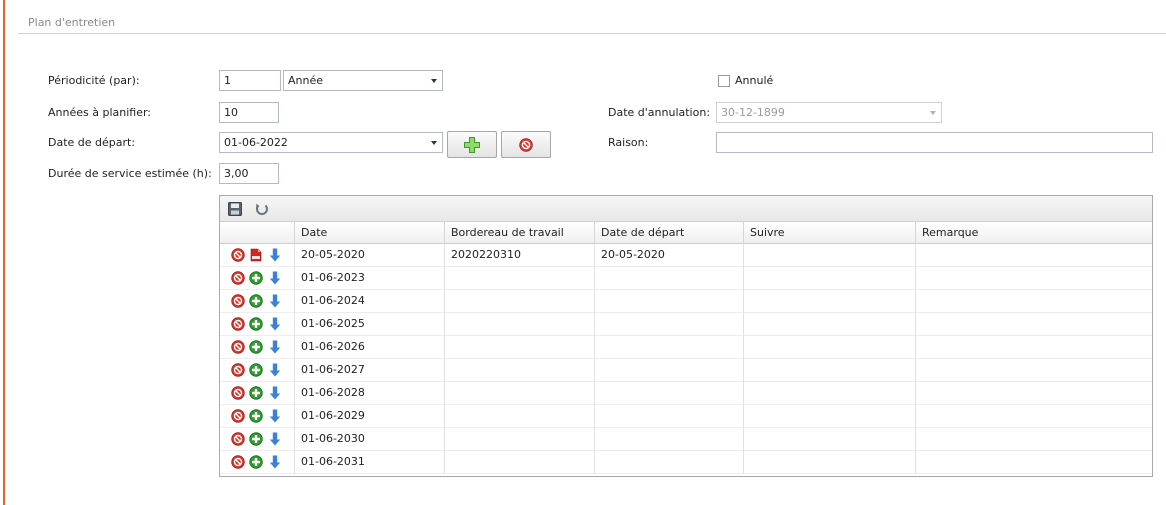  I want to click on duration-label: Durée de service estimée (h):, so click(130, 173).